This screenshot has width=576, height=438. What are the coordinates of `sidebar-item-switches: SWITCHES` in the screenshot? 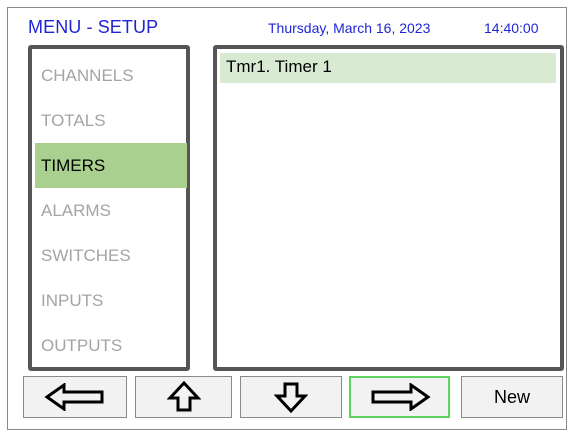 It's located at (111, 255).